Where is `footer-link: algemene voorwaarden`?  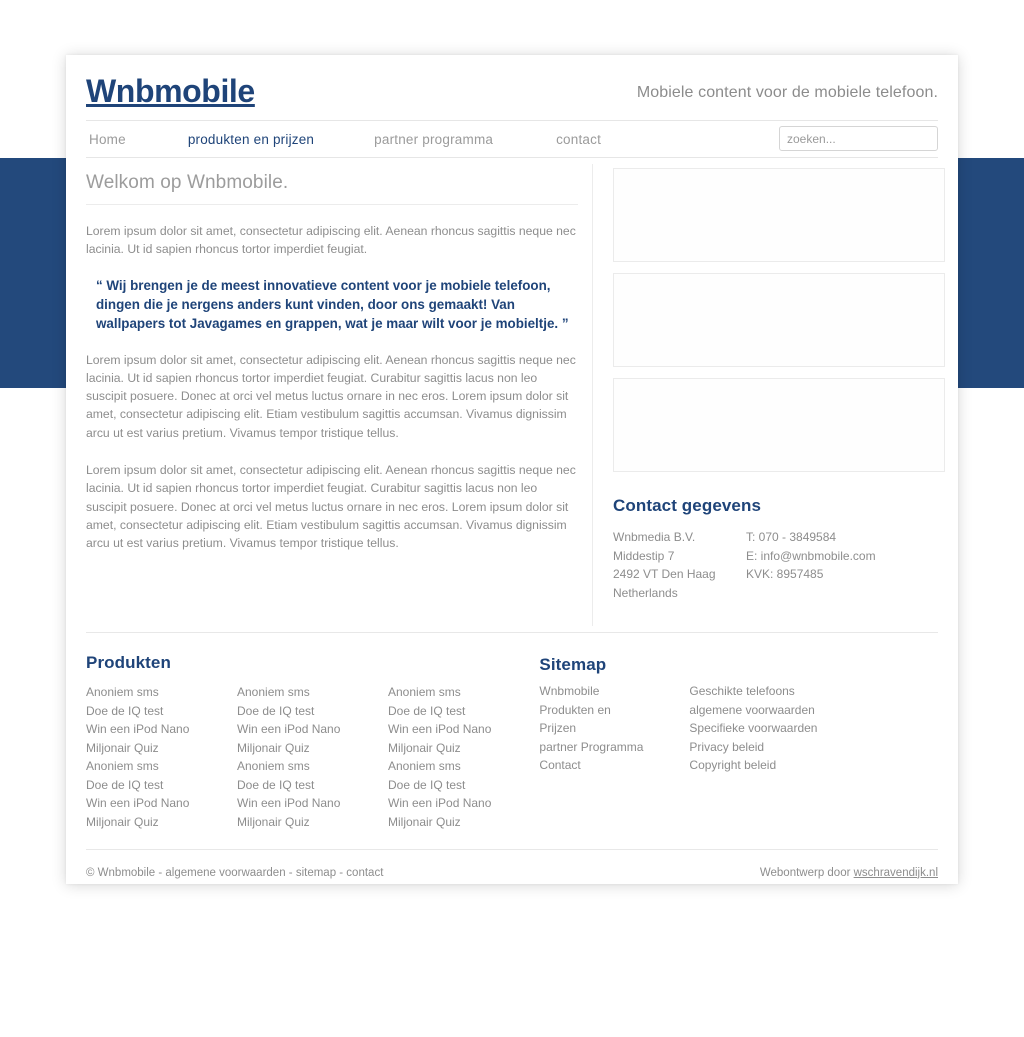
footer-link: algemene voorwaarden is located at coordinates (764, 710).